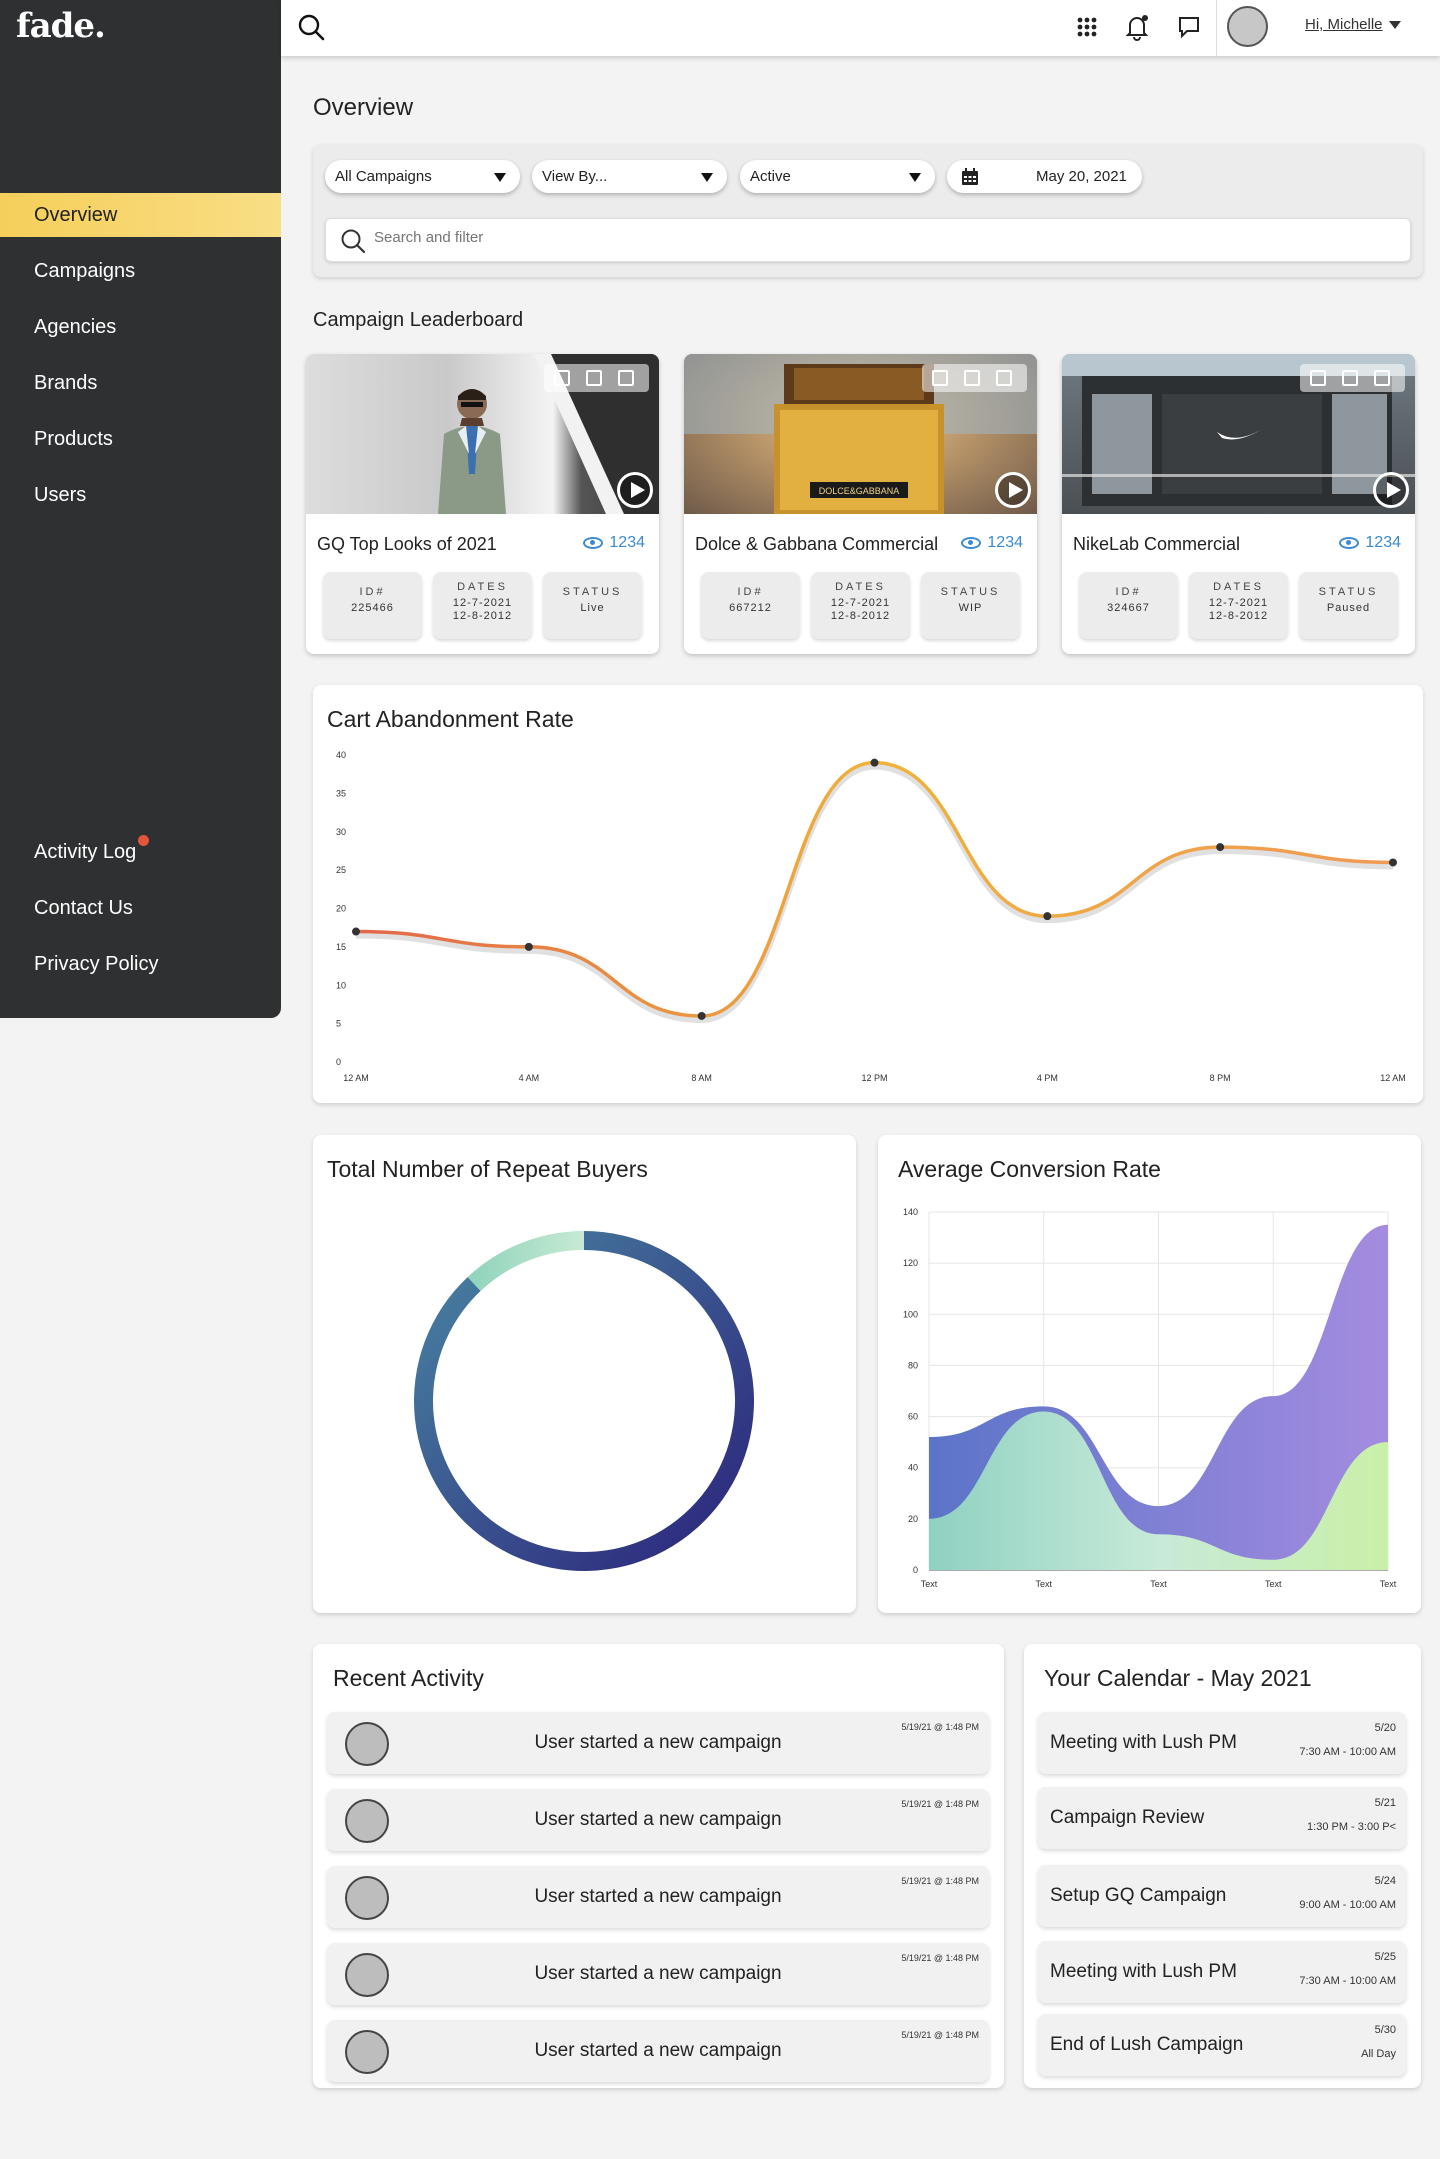 The height and width of the screenshot is (2159, 1440). What do you see at coordinates (837, 176) in the screenshot?
I see `status-select: Active` at bounding box center [837, 176].